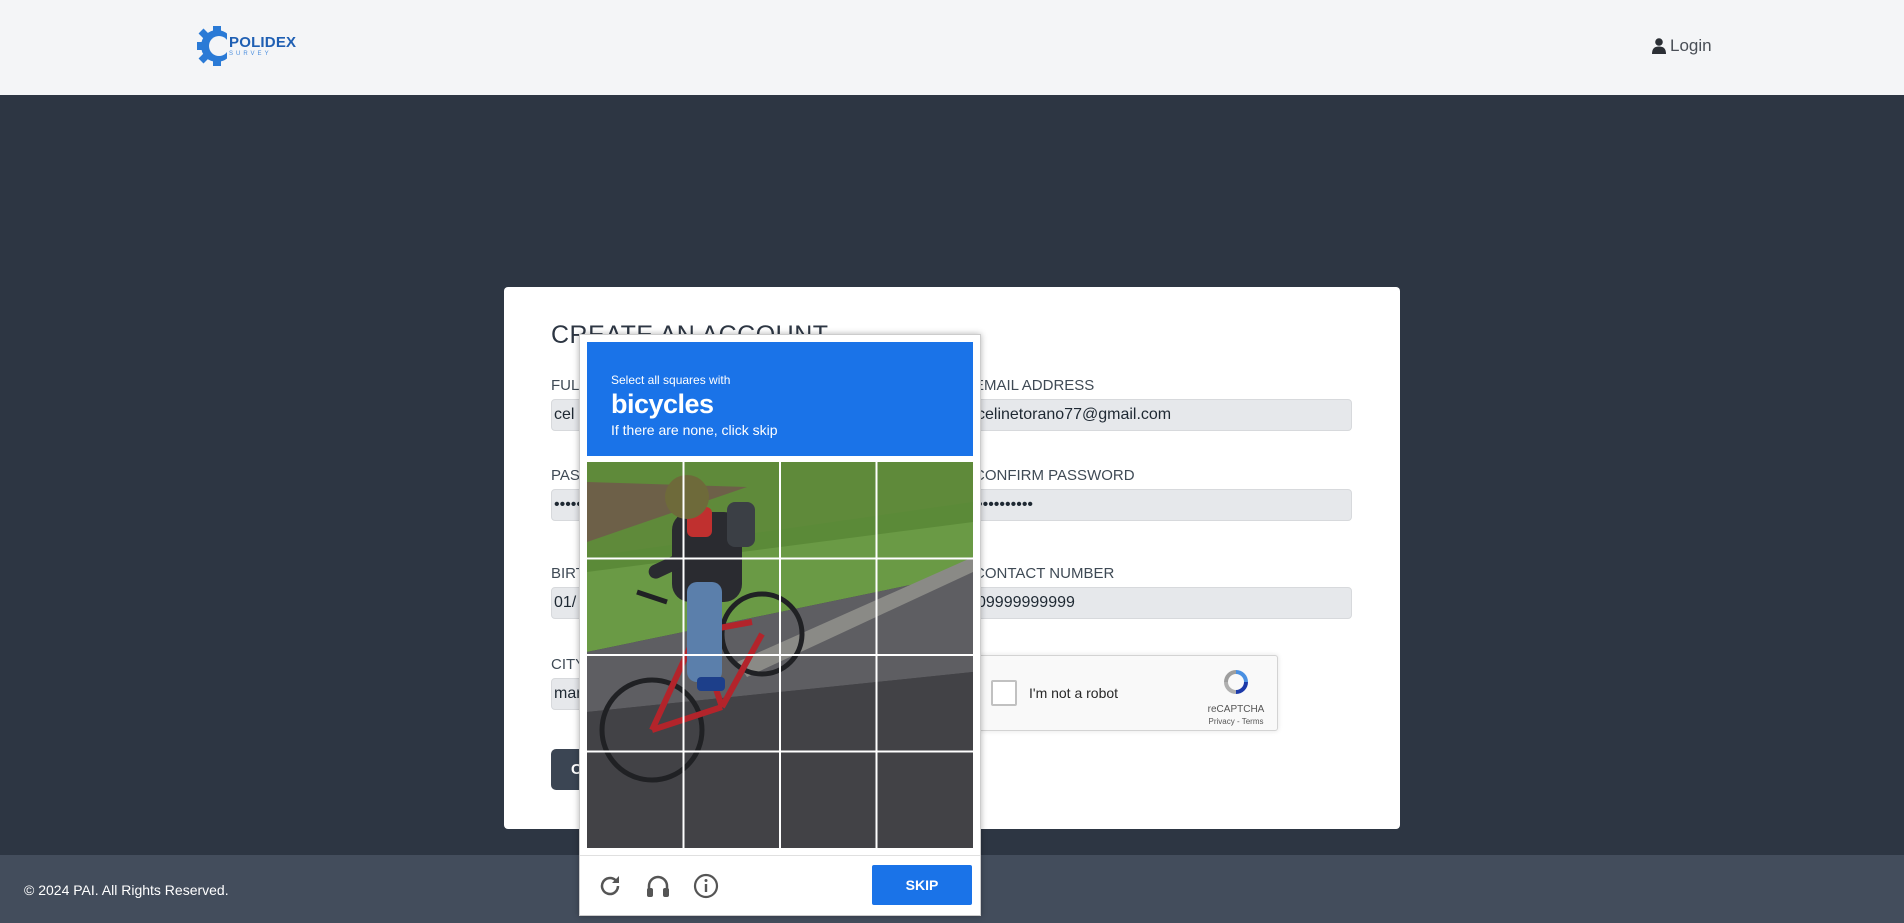 This screenshot has width=1904, height=923. I want to click on logo-title: POLIDEX, so click(263, 42).